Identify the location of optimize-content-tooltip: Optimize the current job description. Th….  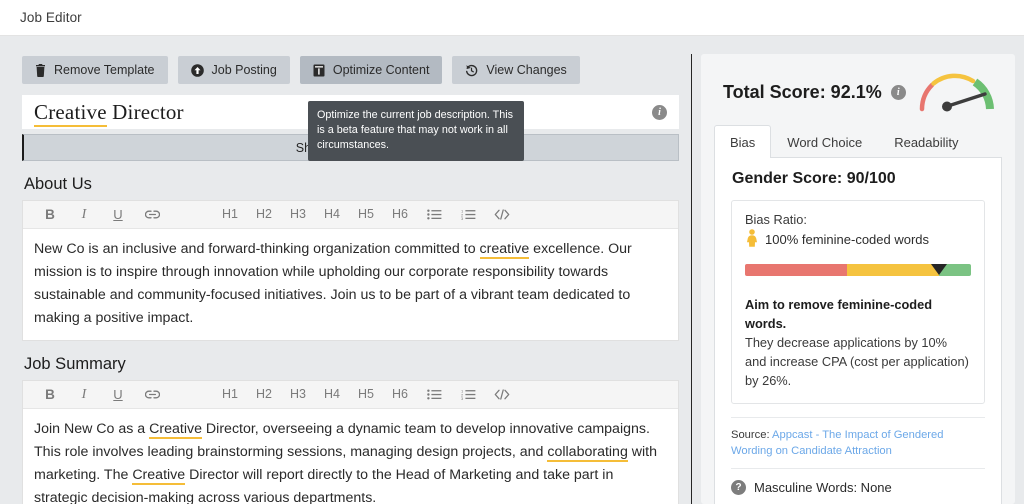
(416, 131).